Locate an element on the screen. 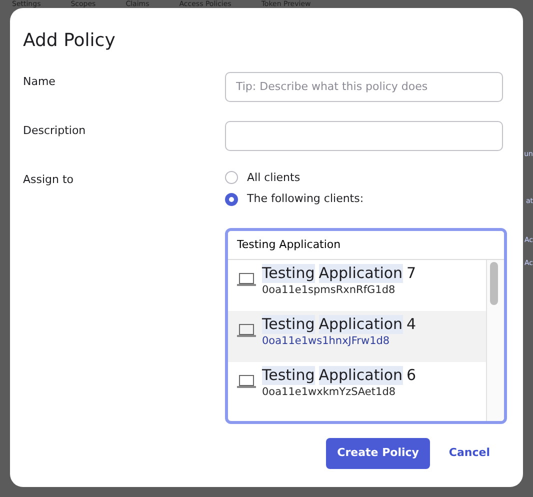 The height and width of the screenshot is (497, 533). field-label: Name is located at coordinates (39, 82).